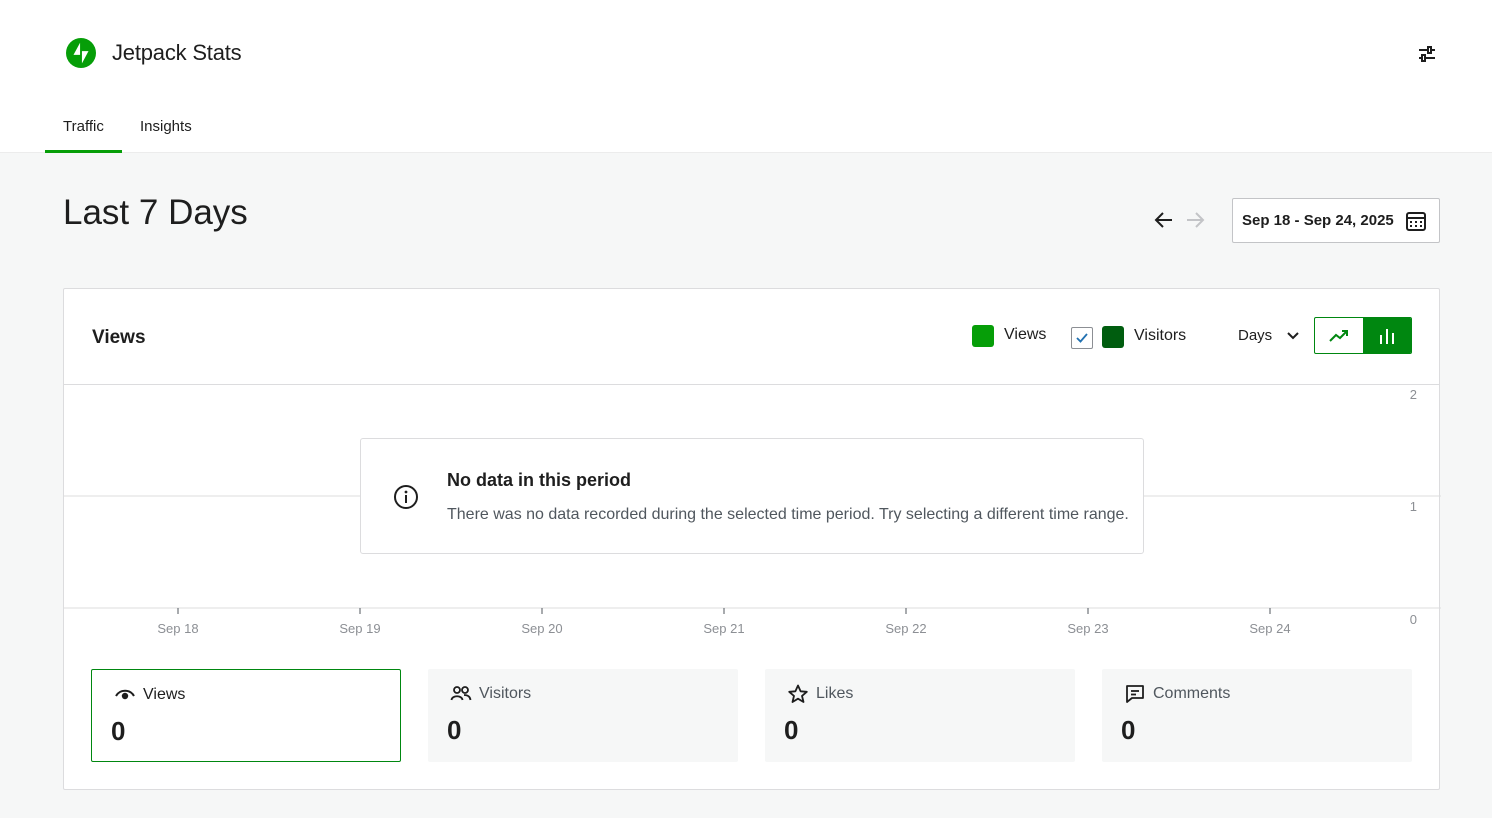 The height and width of the screenshot is (818, 1492). Describe the element at coordinates (798, 693) in the screenshot. I see `star-icon` at that location.